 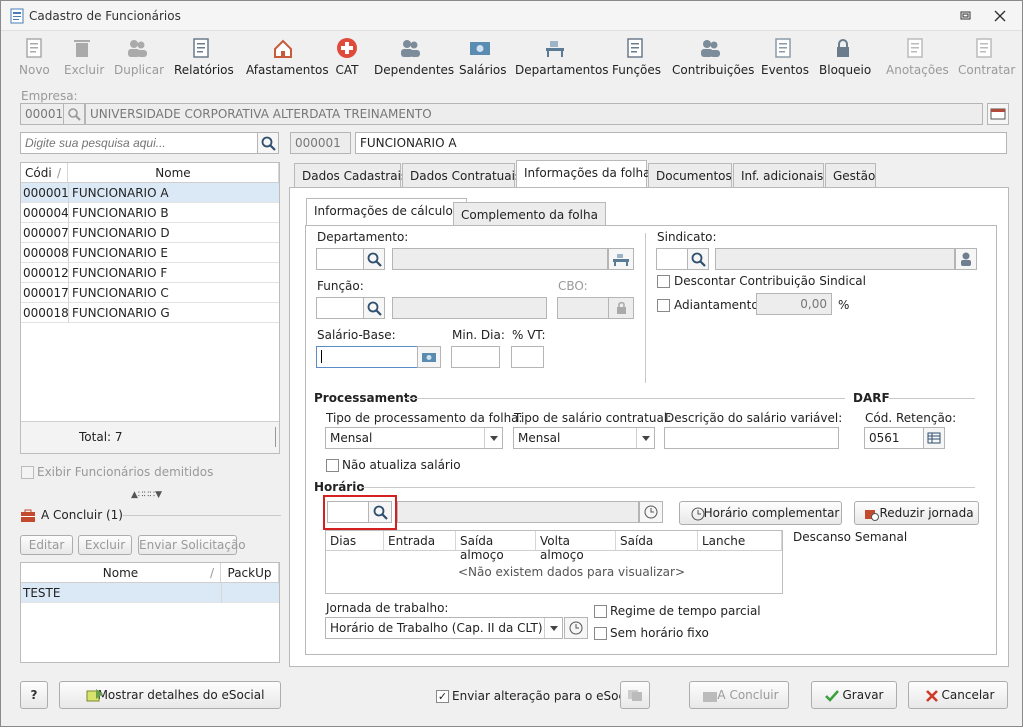 I want to click on horario-complementar-button: Horário complementar, so click(x=760, y=513).